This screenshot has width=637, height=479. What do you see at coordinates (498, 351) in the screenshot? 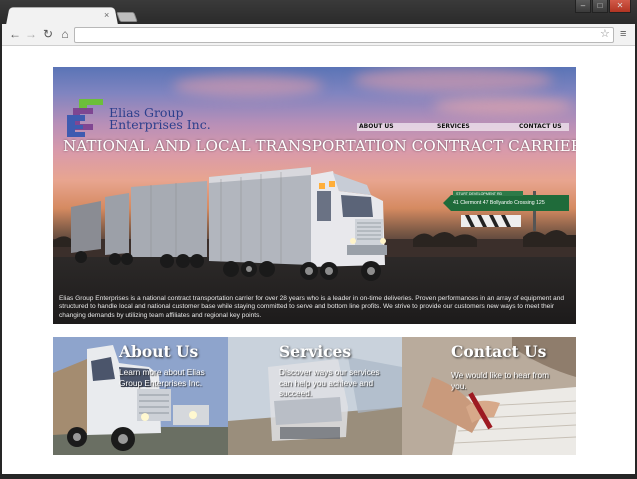
I see `panel-contact-title: Contact Us` at bounding box center [498, 351].